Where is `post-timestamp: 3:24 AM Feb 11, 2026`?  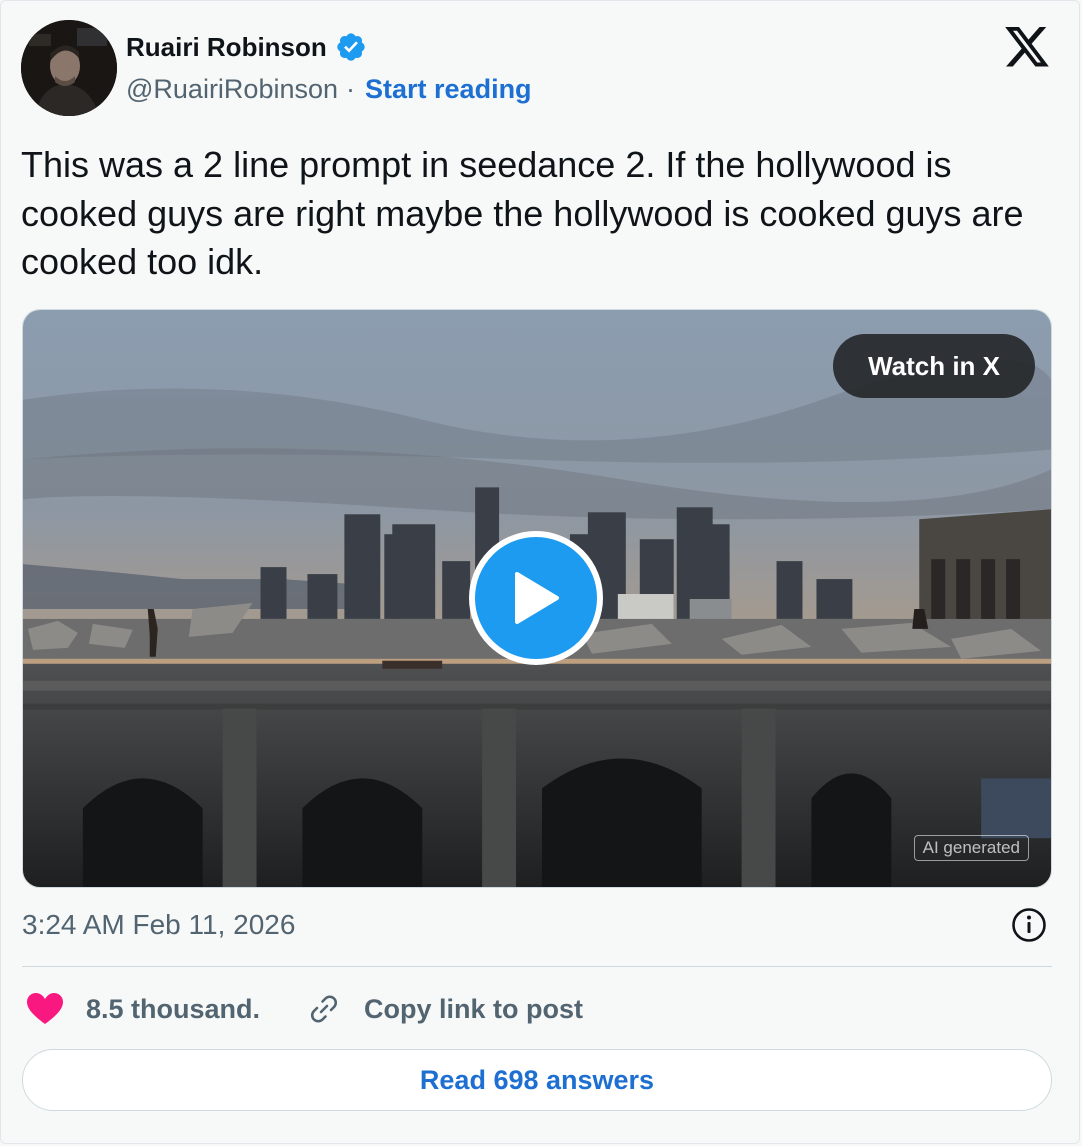 post-timestamp: 3:24 AM Feb 11, 2026 is located at coordinates (158, 925).